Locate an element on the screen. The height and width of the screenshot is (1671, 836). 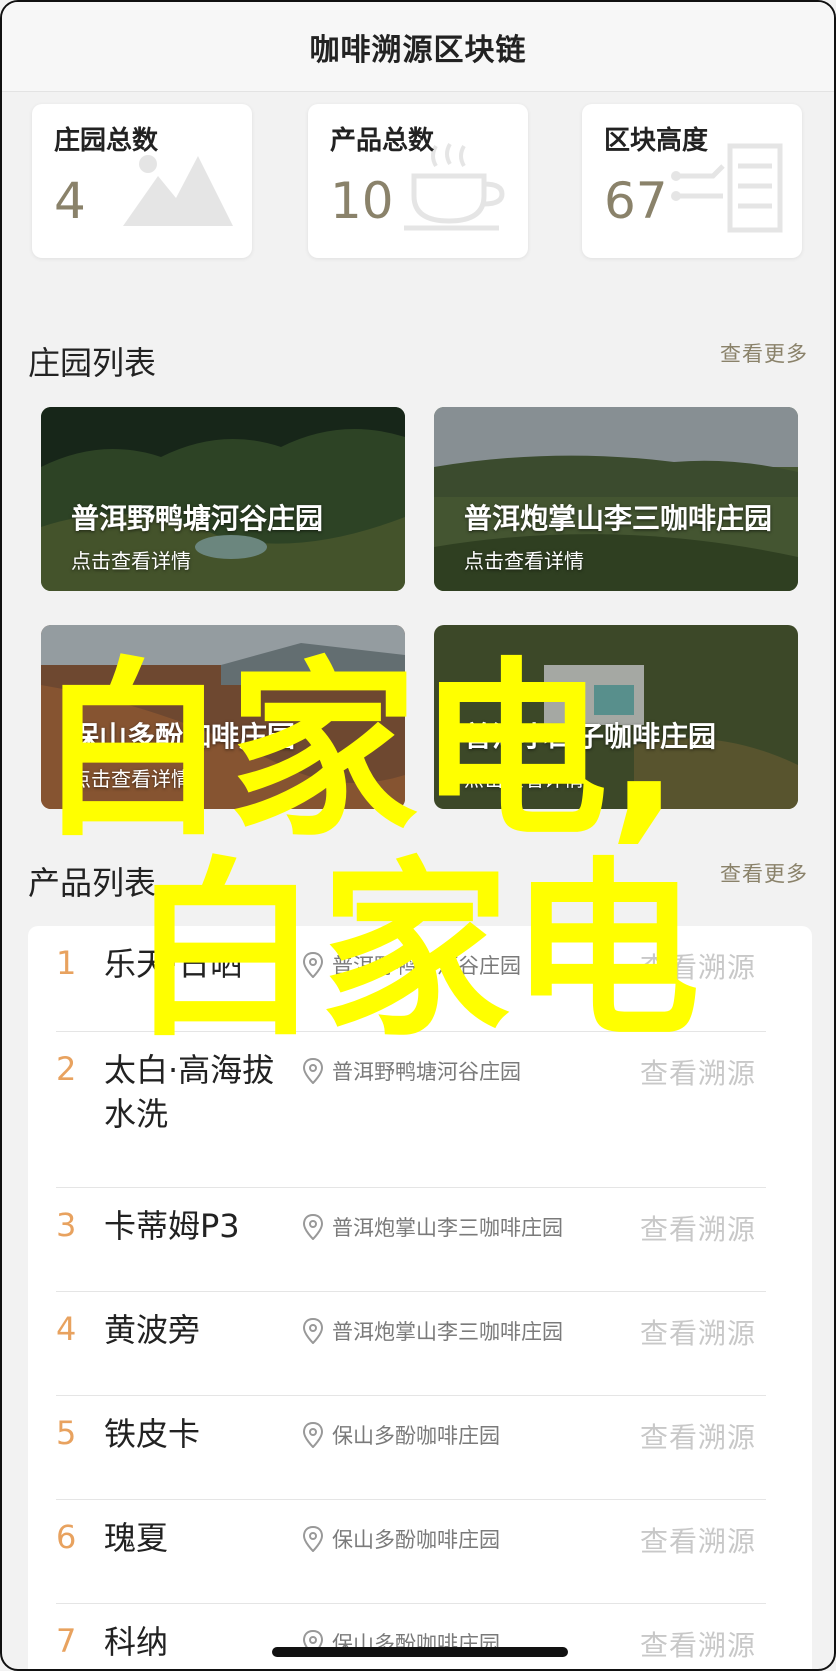
stat-value: 67 is located at coordinates (636, 201).